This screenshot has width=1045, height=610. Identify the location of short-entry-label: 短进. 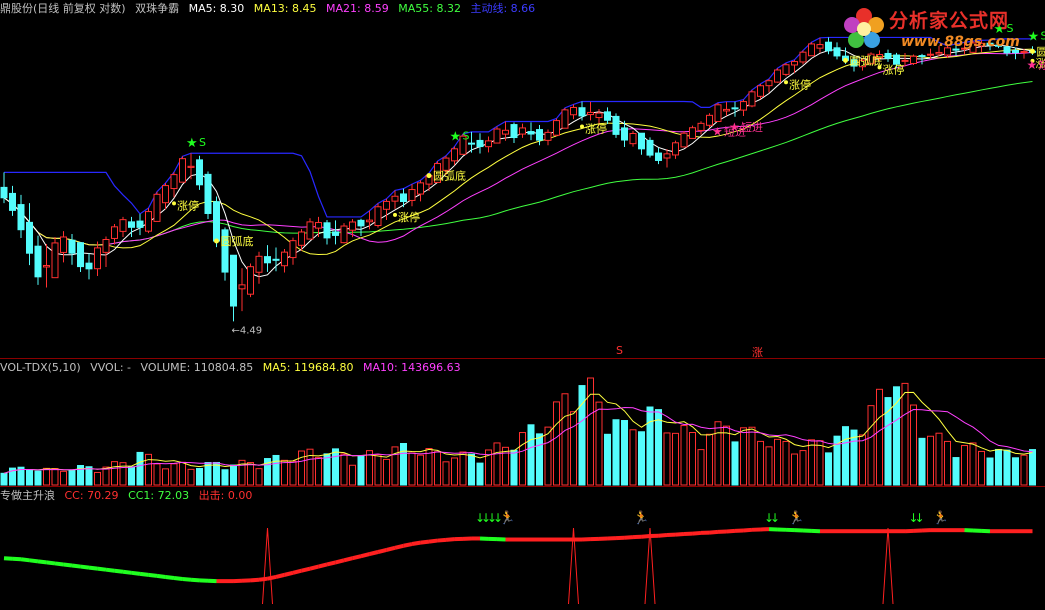
(1042, 65).